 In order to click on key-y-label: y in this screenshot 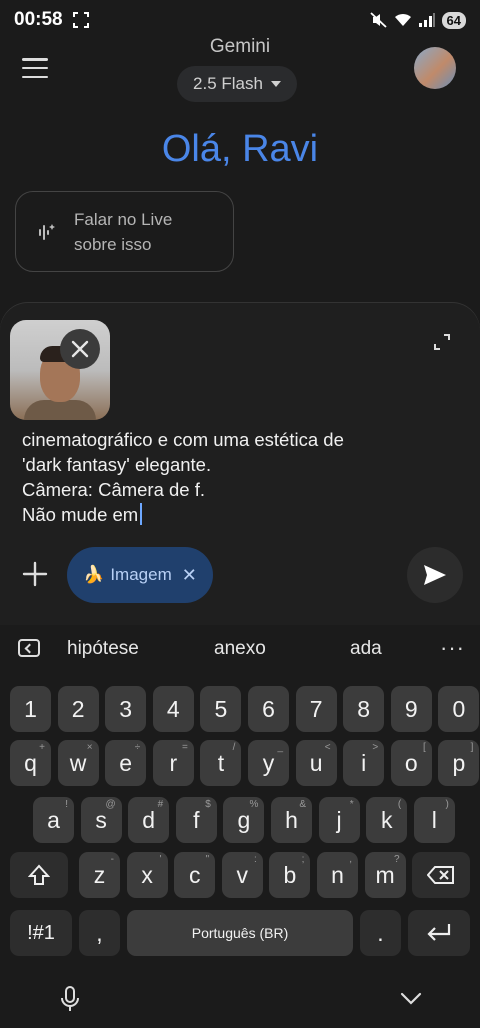, I will do `click(268, 762)`.